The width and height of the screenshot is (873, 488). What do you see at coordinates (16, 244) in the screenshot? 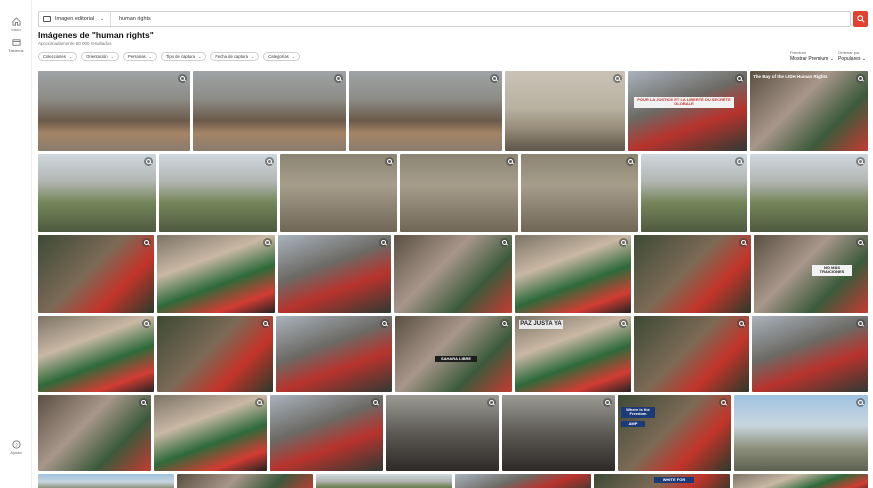
I see `left-rail: Inicio Tableros ? Ayuda` at bounding box center [16, 244].